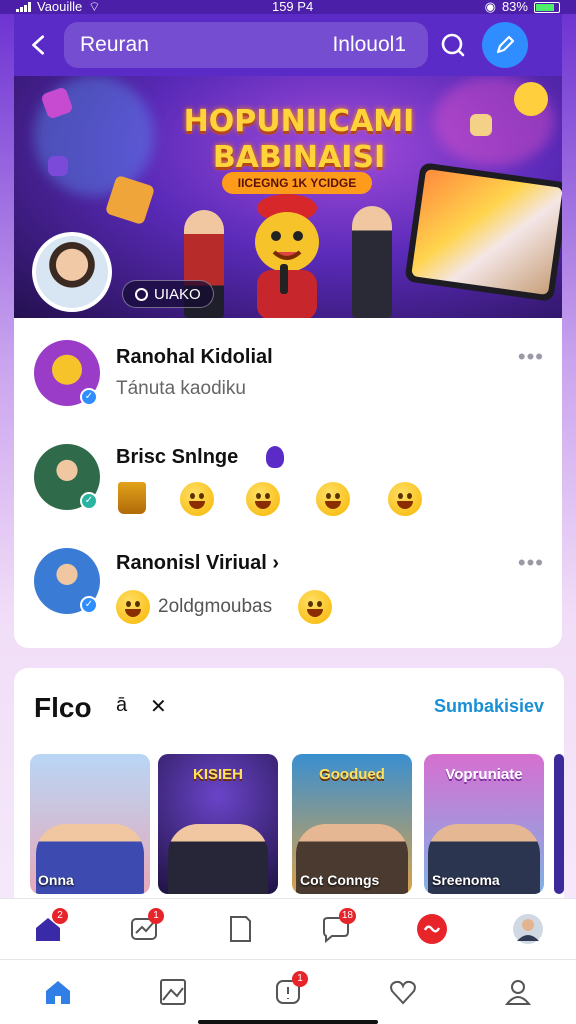  I want to click on search-icon, so click(453, 45).